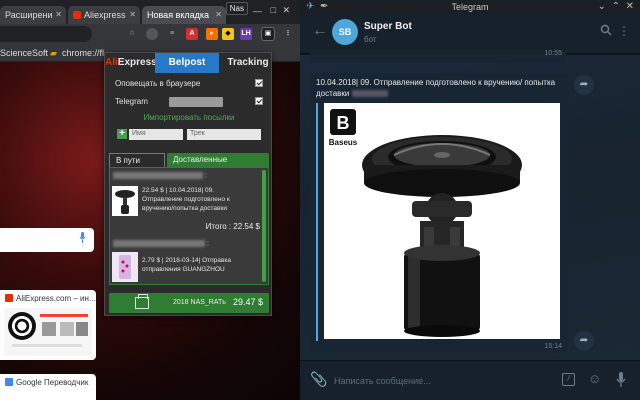  What do you see at coordinates (156, 134) in the screenshot?
I see `name-field: Имя` at bounding box center [156, 134].